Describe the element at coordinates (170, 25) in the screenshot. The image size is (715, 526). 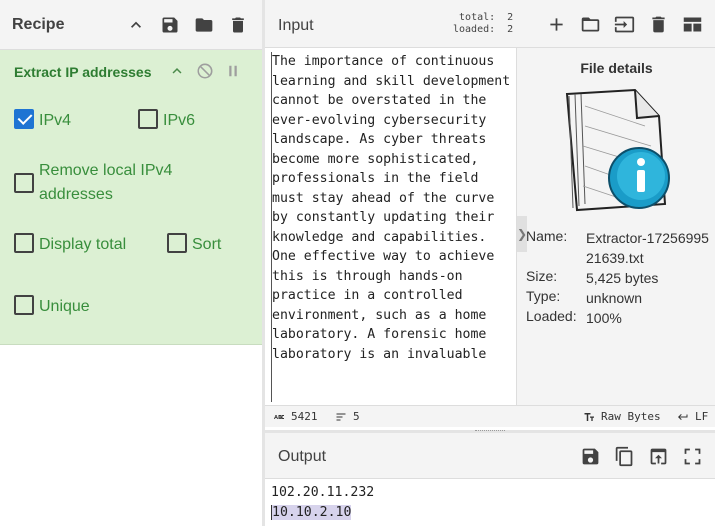
I see `save-recipe-icon` at that location.